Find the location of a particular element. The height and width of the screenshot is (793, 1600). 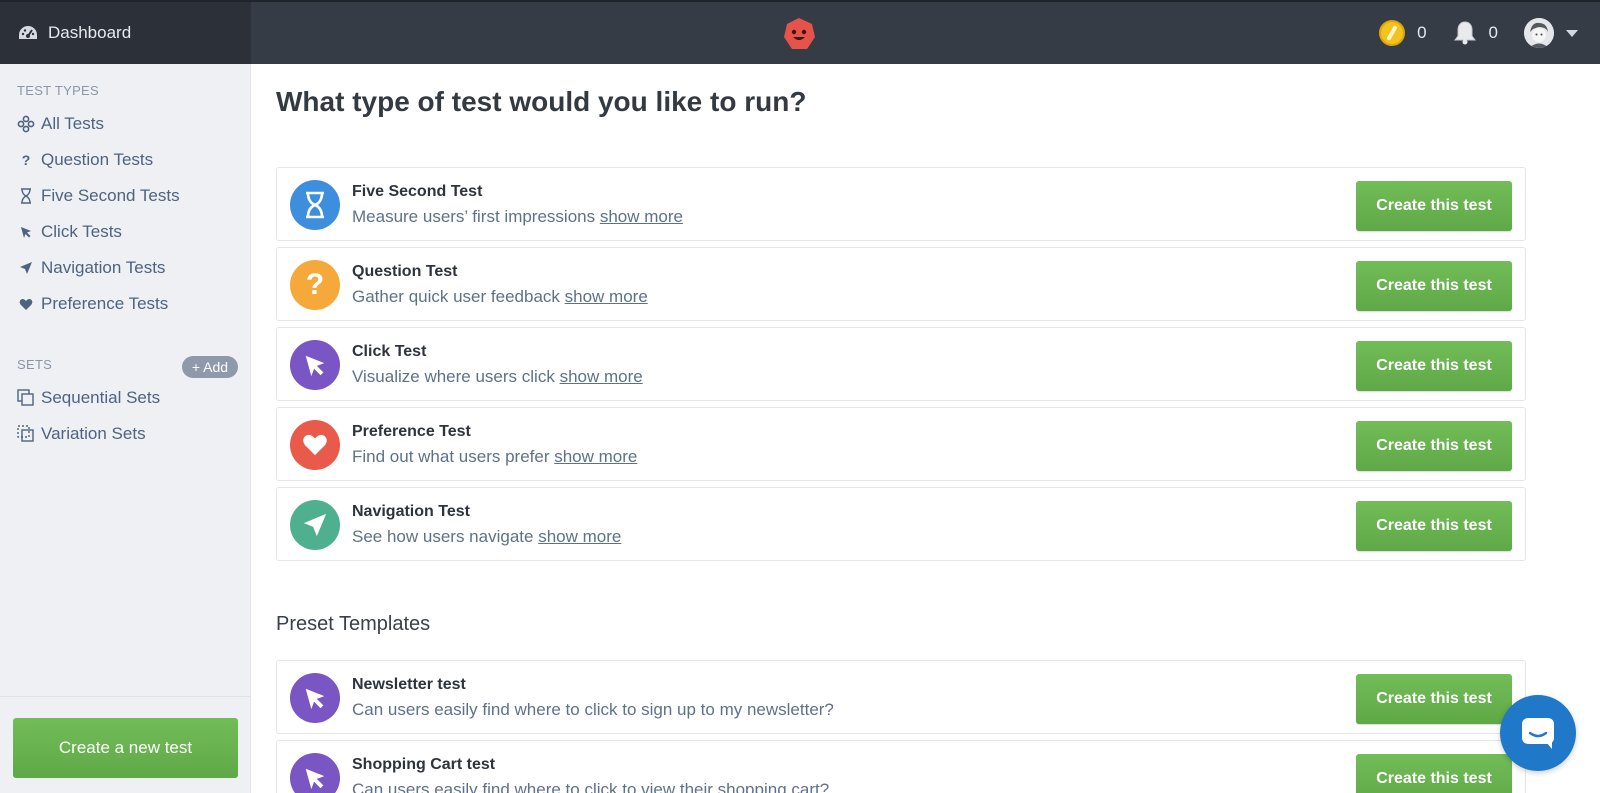

add-set-button: + Add is located at coordinates (210, 367).